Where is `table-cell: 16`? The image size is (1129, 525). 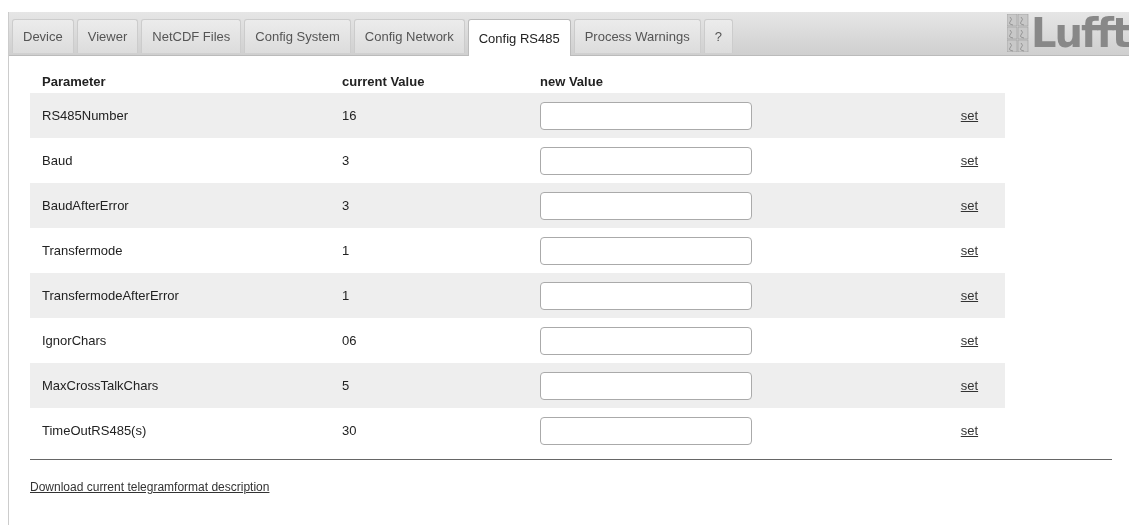
table-cell: 16 is located at coordinates (429, 115).